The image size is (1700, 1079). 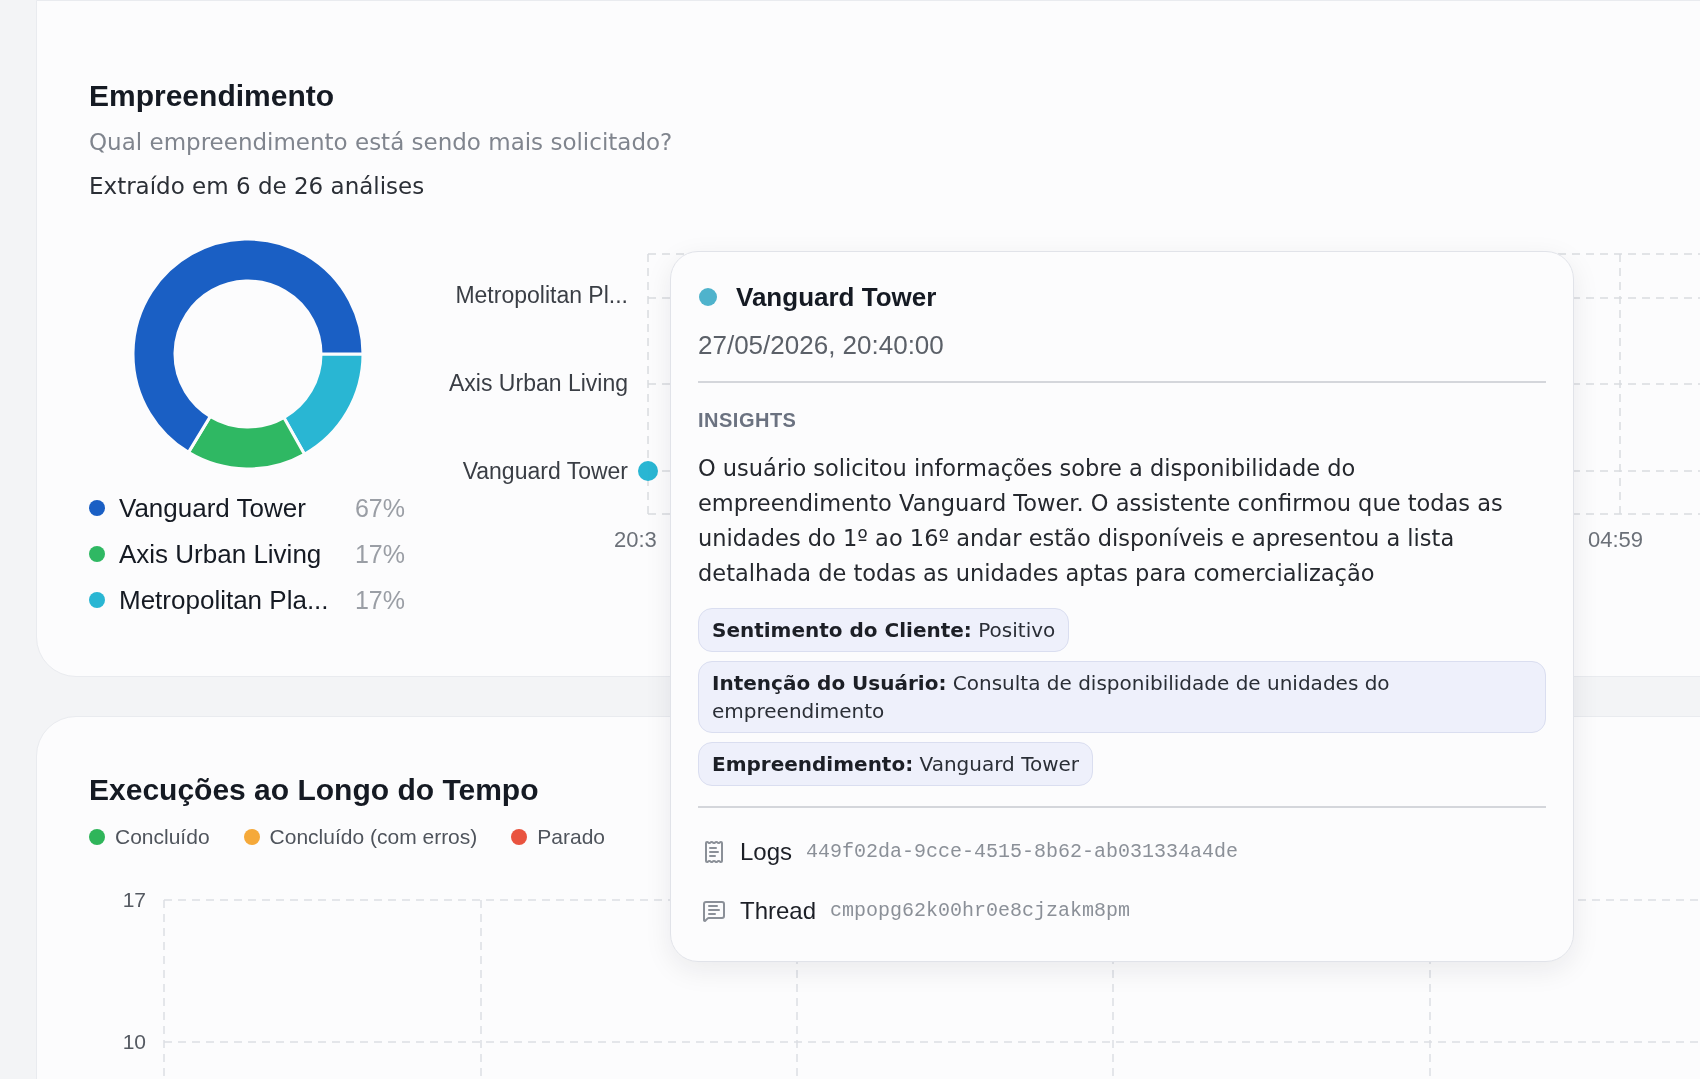 I want to click on axis-label: 04:59, so click(x=1616, y=540).